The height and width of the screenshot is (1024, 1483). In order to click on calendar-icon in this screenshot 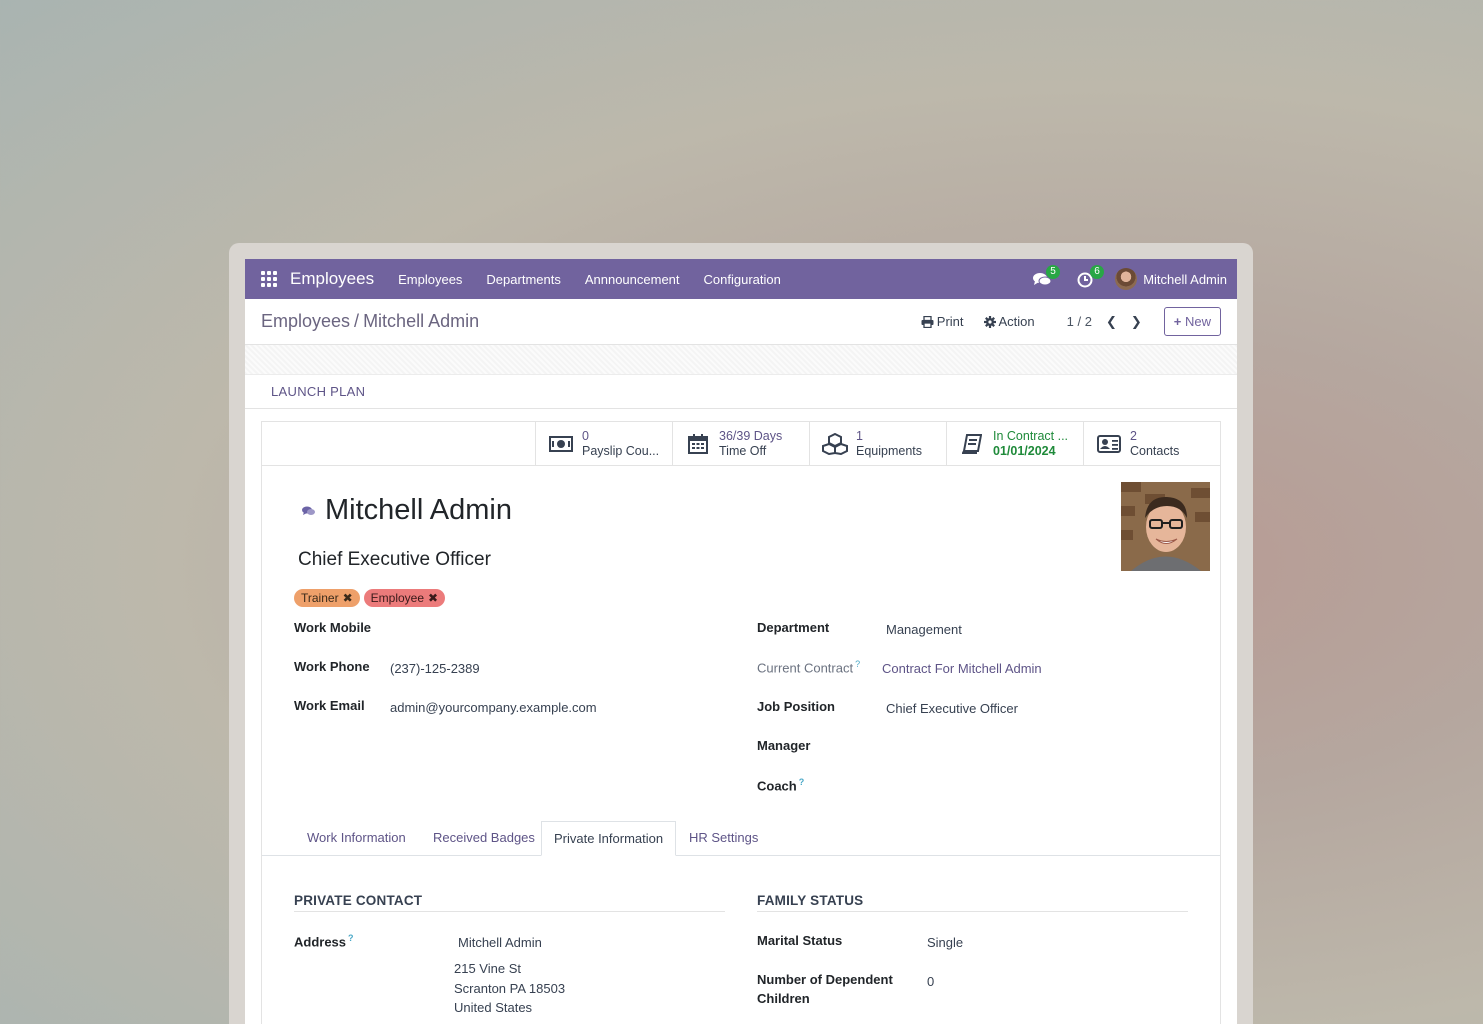, I will do `click(698, 443)`.